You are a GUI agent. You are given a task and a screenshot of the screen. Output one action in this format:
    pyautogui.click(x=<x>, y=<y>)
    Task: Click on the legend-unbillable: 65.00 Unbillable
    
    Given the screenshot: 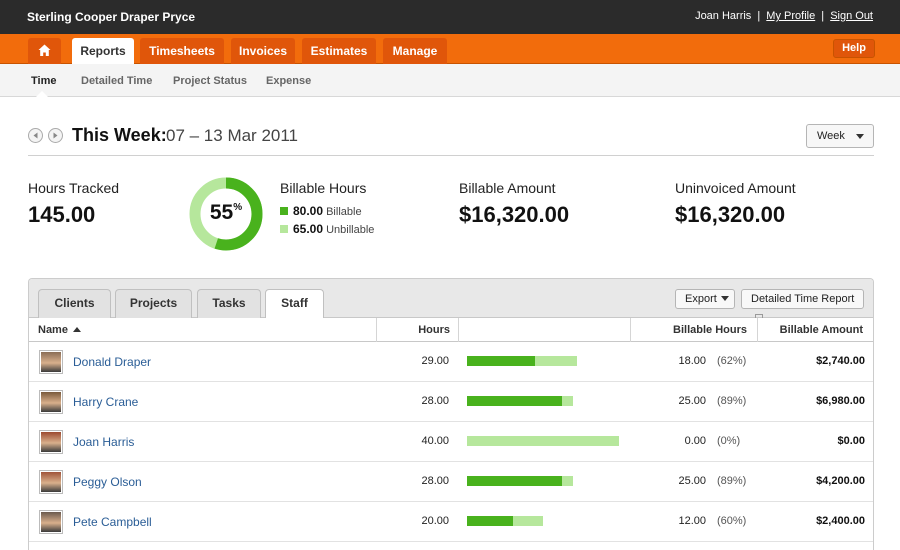 What is the action you would take?
    pyautogui.click(x=327, y=229)
    